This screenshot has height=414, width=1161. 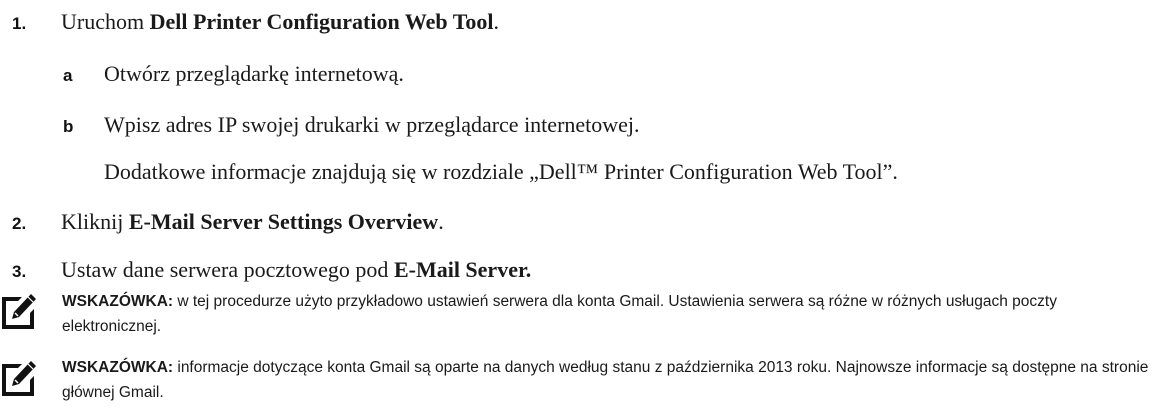 What do you see at coordinates (95, 221) in the screenshot?
I see `step-2-prefix: Kliknij` at bounding box center [95, 221].